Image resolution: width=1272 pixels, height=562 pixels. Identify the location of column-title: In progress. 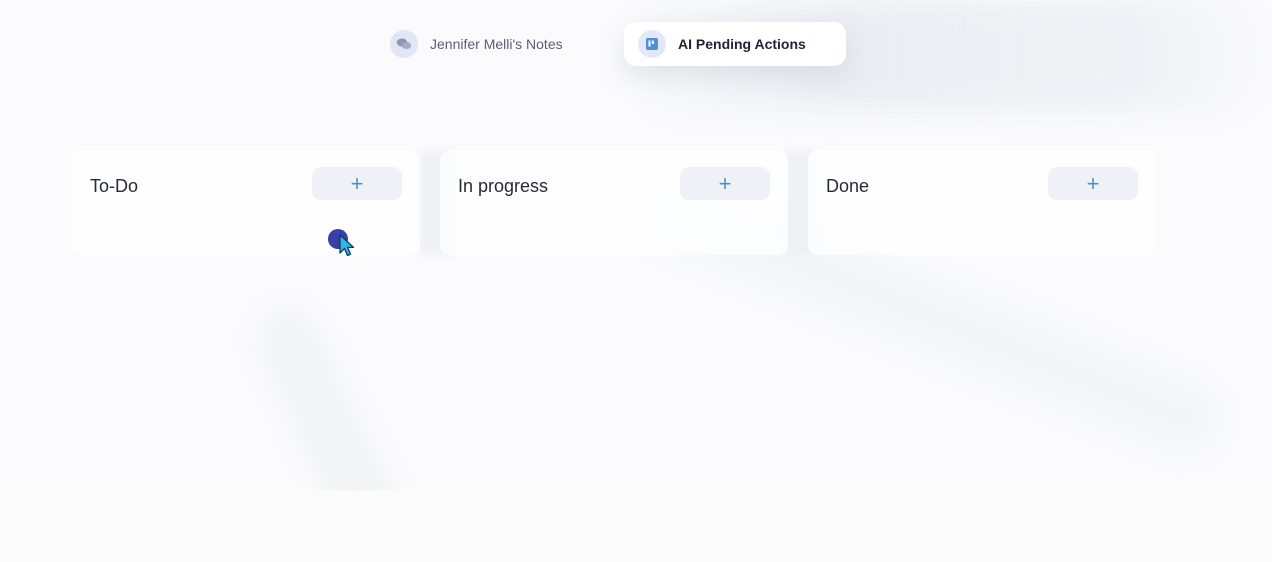
(503, 186).